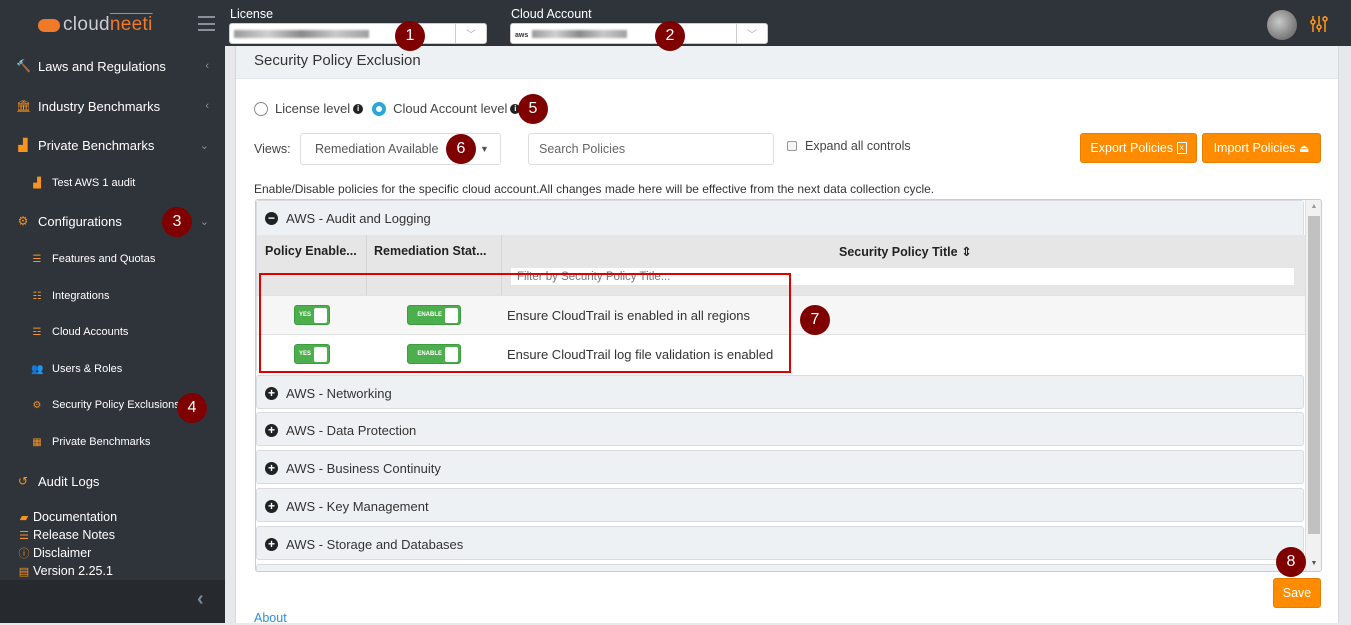 The width and height of the screenshot is (1351, 625). I want to click on gear-icon: ⚙, so click(23, 221).